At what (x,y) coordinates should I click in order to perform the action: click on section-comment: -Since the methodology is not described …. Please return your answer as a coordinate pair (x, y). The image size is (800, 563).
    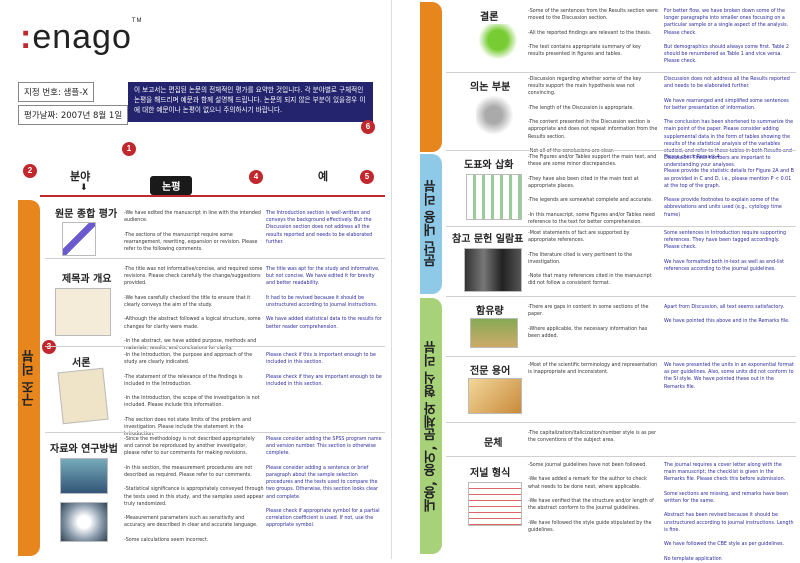
    Looking at the image, I should click on (194, 490).